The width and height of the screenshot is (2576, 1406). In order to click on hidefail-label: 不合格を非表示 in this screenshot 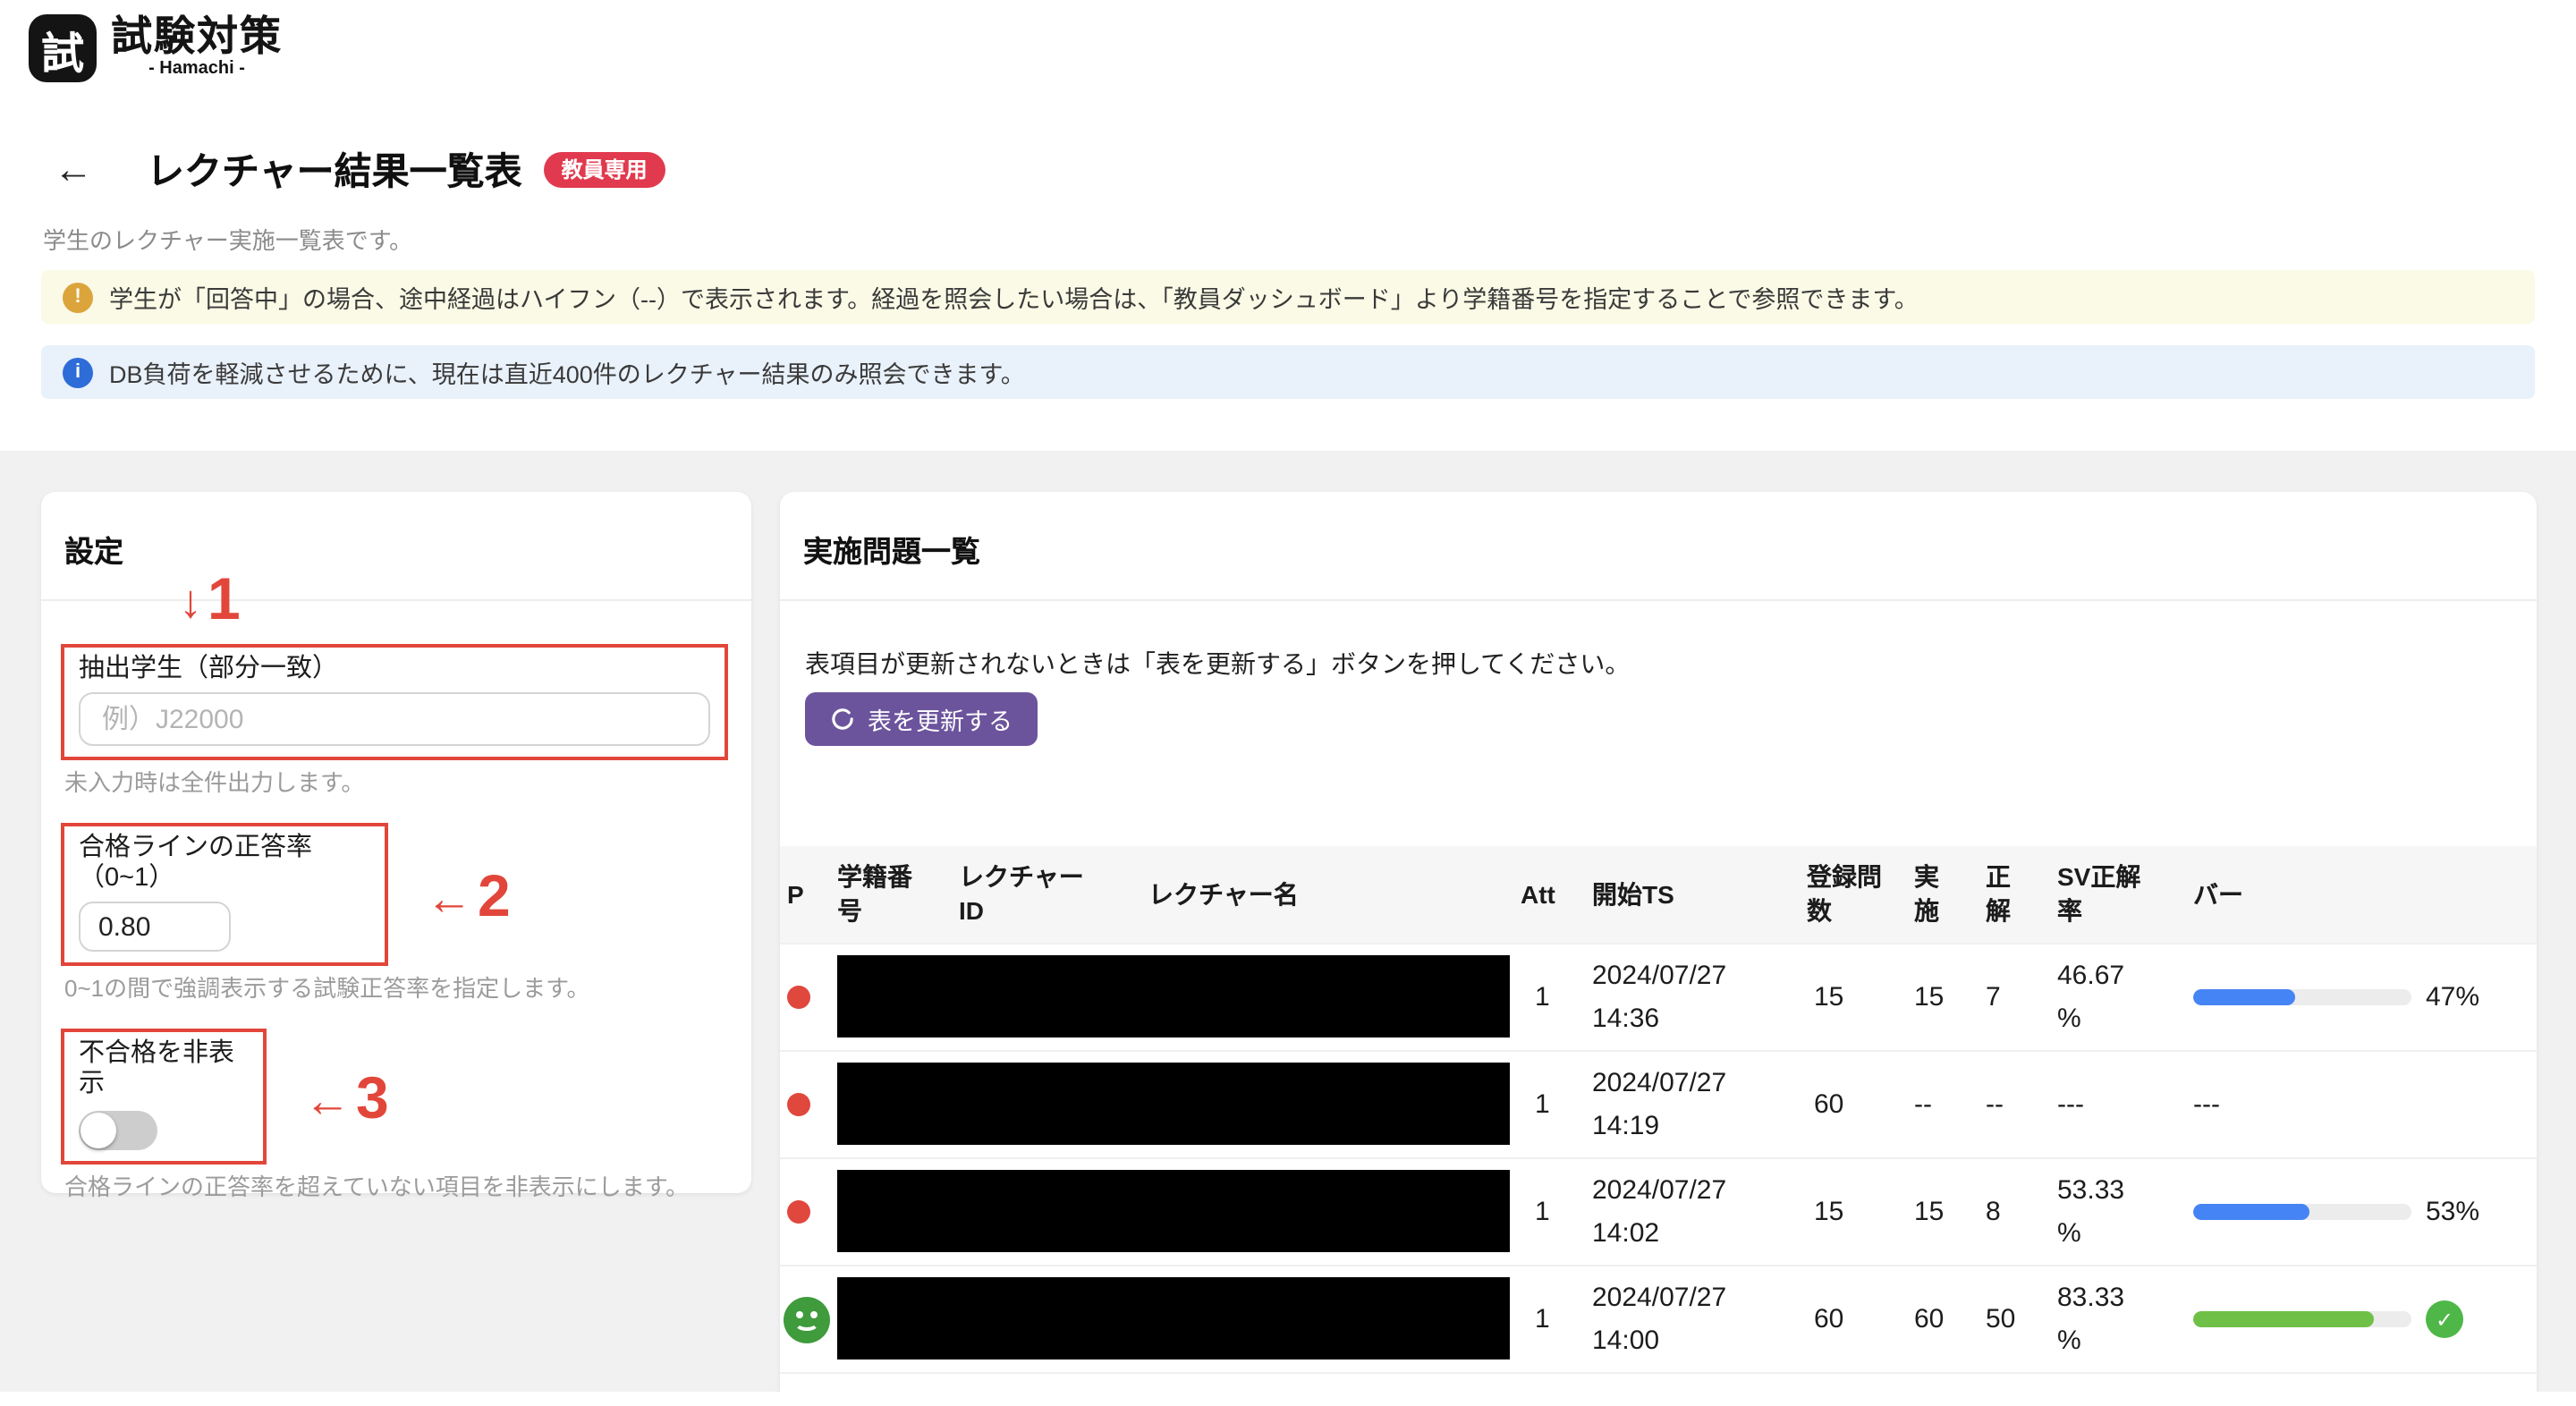, I will do `click(156, 1068)`.